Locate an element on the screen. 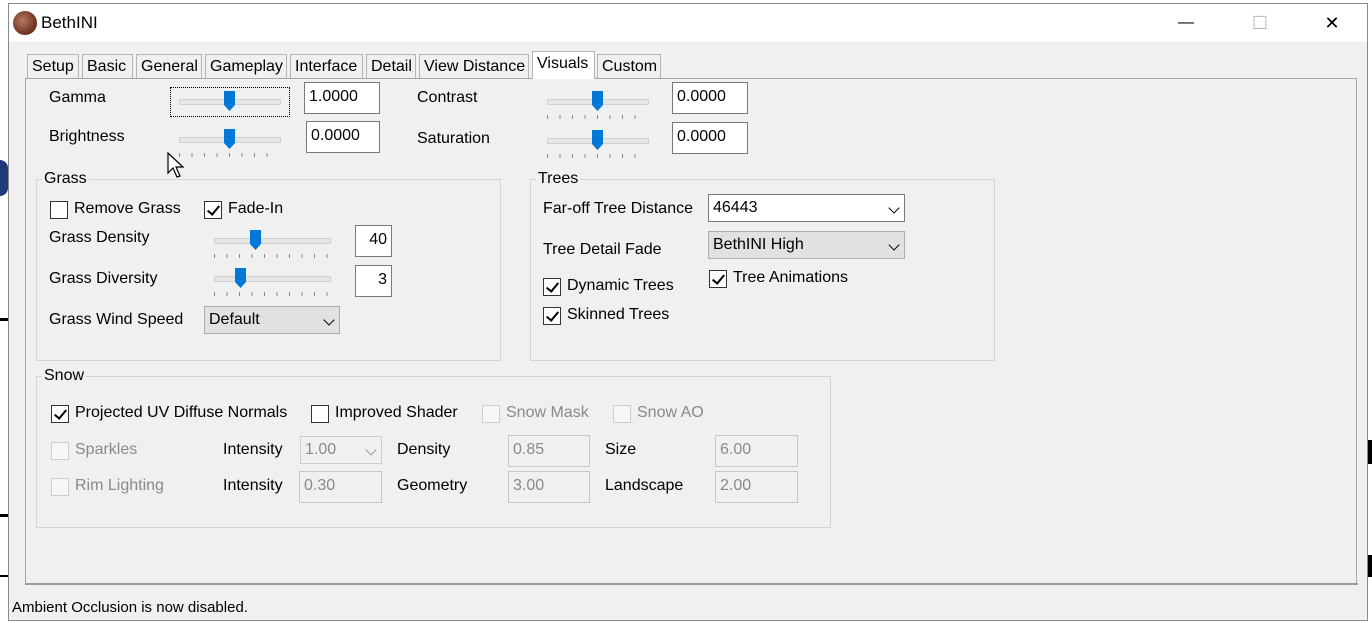 The height and width of the screenshot is (623, 1372). contrast-label: Contrast is located at coordinates (447, 97).